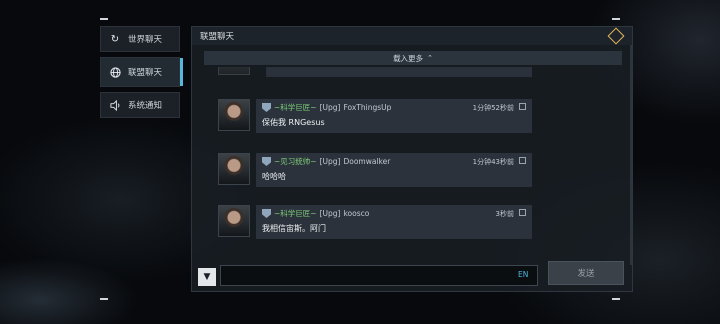 This screenshot has width=720, height=324. I want to click on globe-icon, so click(115, 72).